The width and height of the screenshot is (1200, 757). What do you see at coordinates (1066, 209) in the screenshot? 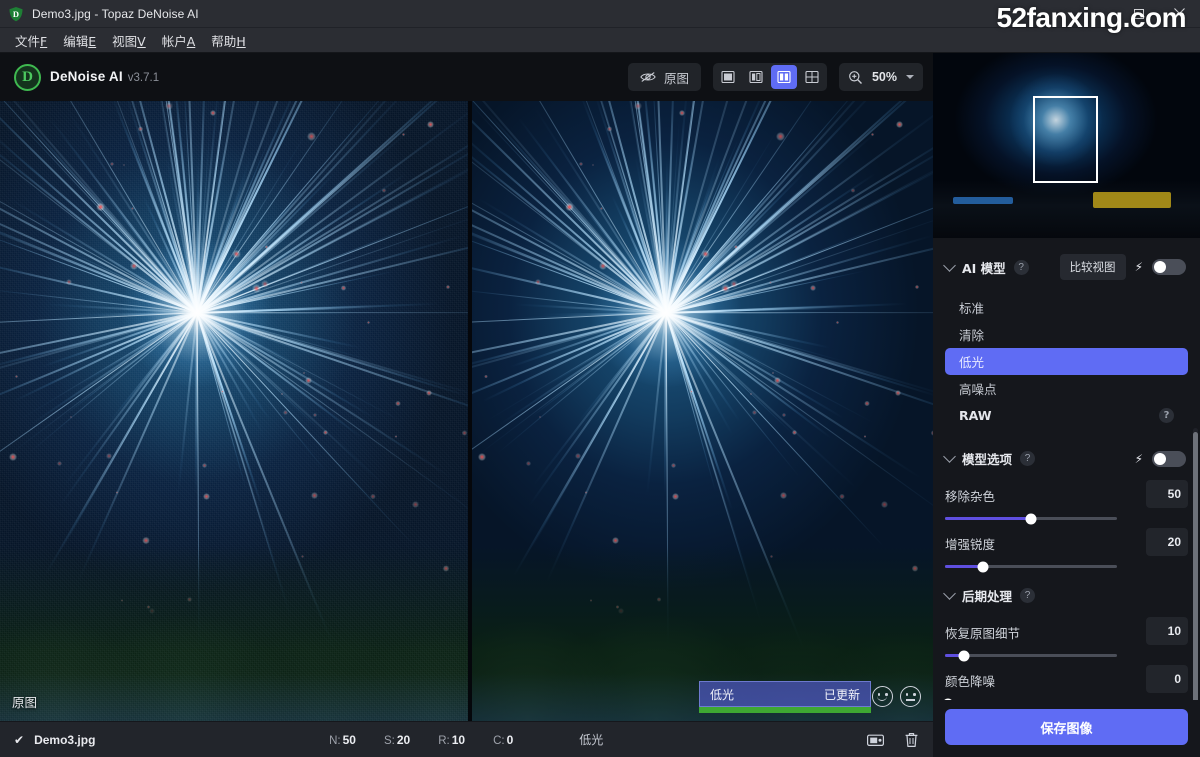
I see `navigator-foreground` at bounding box center [1066, 209].